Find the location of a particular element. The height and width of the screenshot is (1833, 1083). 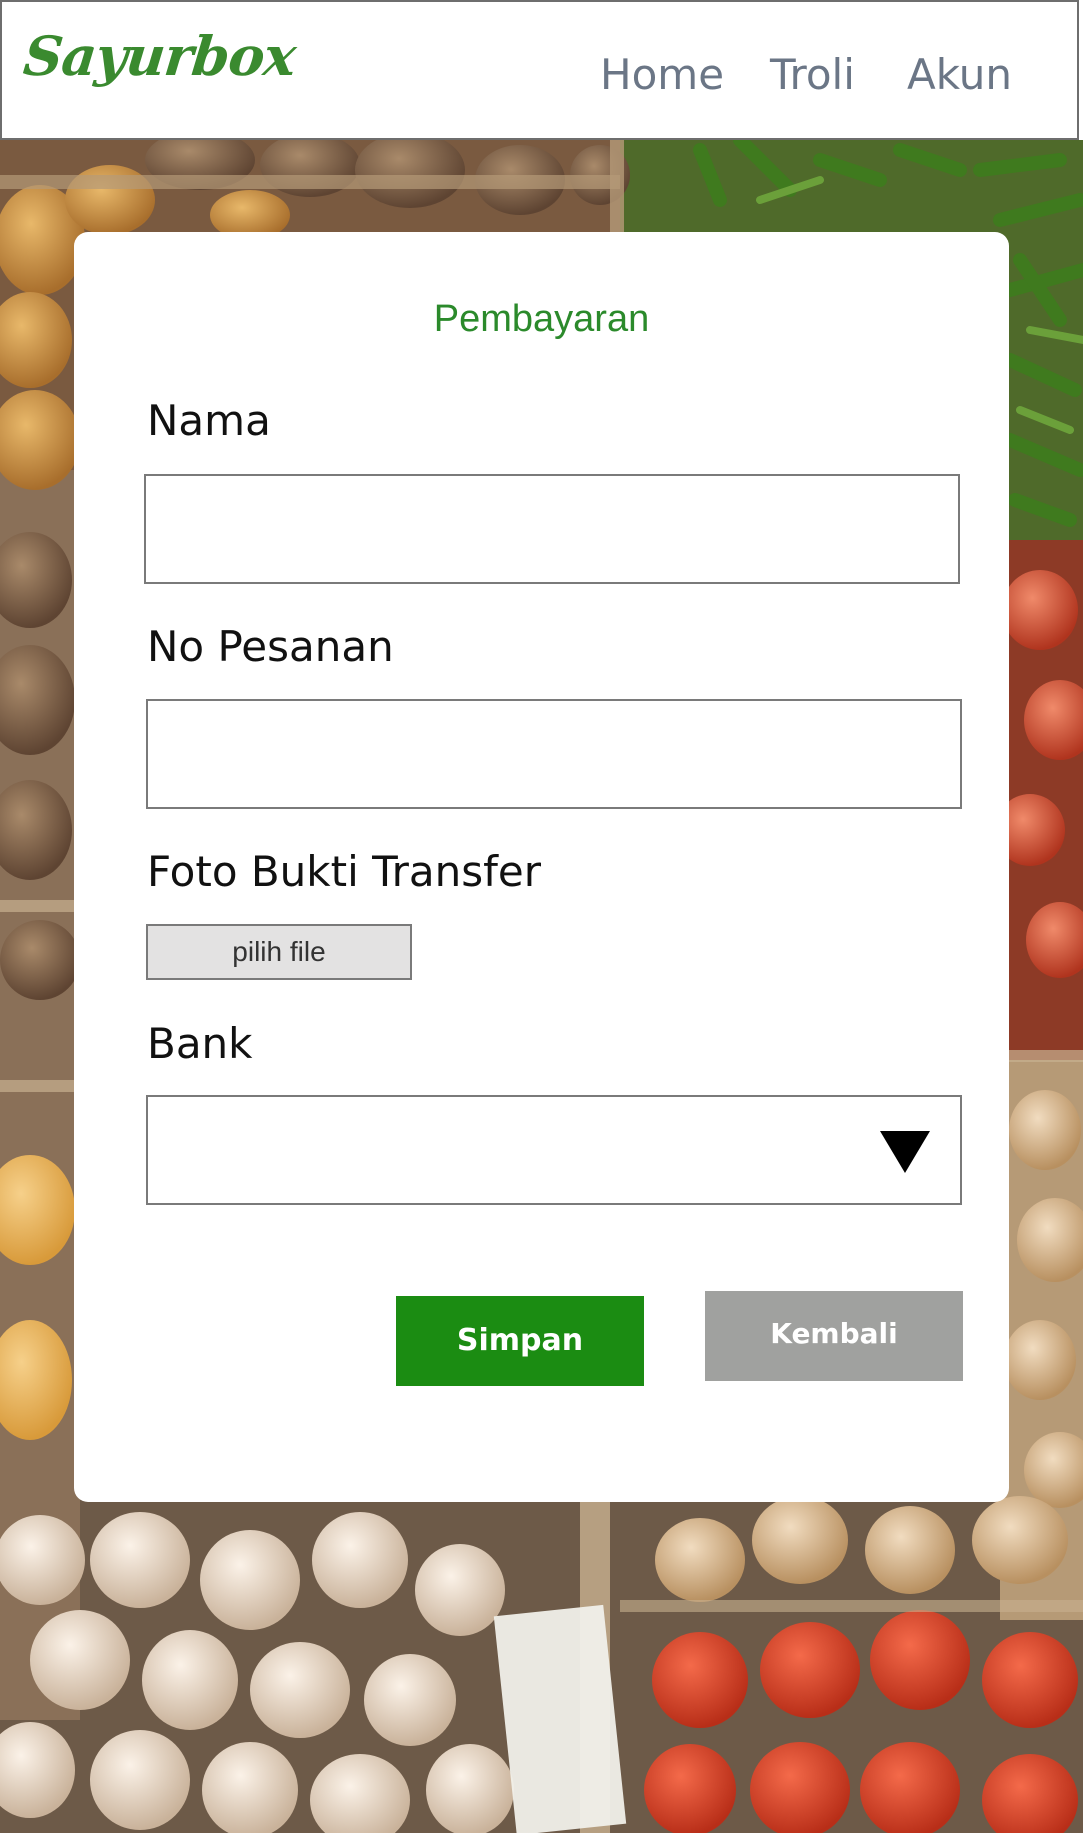

nav-home-link: Home is located at coordinates (662, 74).